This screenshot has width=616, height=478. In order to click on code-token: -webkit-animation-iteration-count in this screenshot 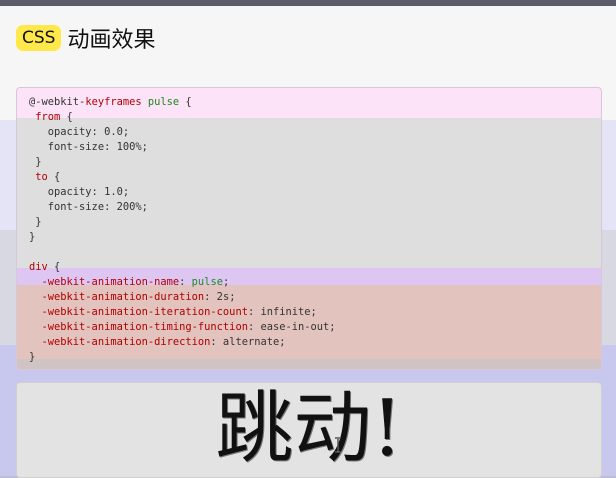, I will do `click(144, 312)`.